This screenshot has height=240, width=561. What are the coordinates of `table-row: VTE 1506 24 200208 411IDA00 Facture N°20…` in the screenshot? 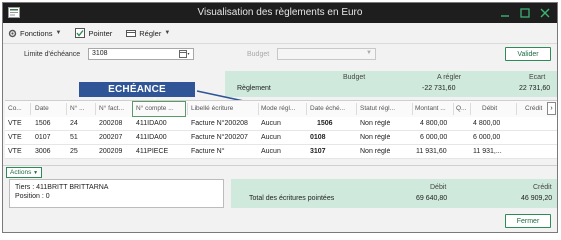 It's located at (281, 124).